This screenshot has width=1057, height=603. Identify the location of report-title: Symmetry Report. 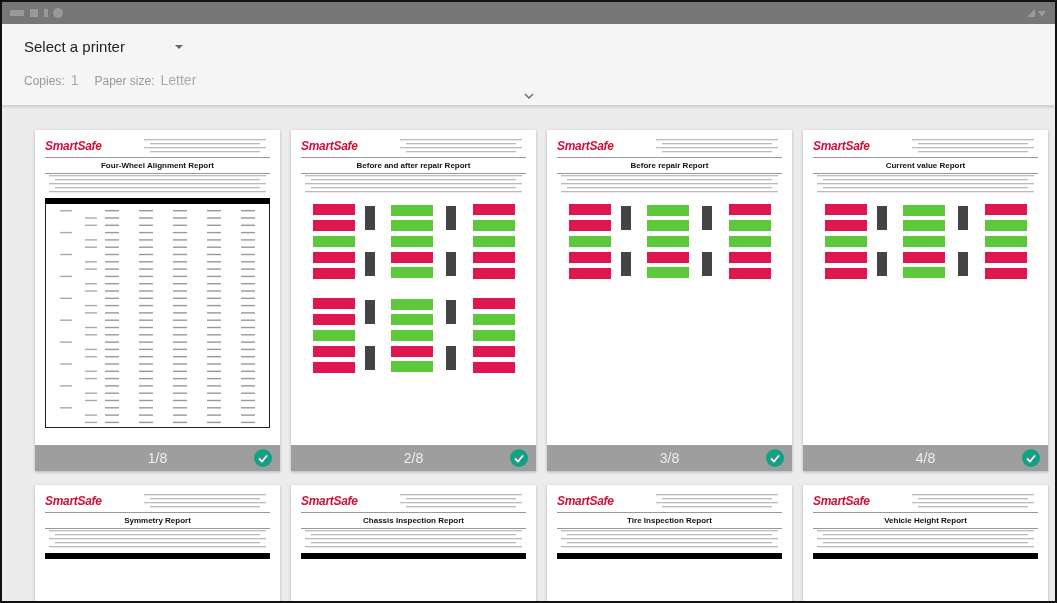
(157, 521).